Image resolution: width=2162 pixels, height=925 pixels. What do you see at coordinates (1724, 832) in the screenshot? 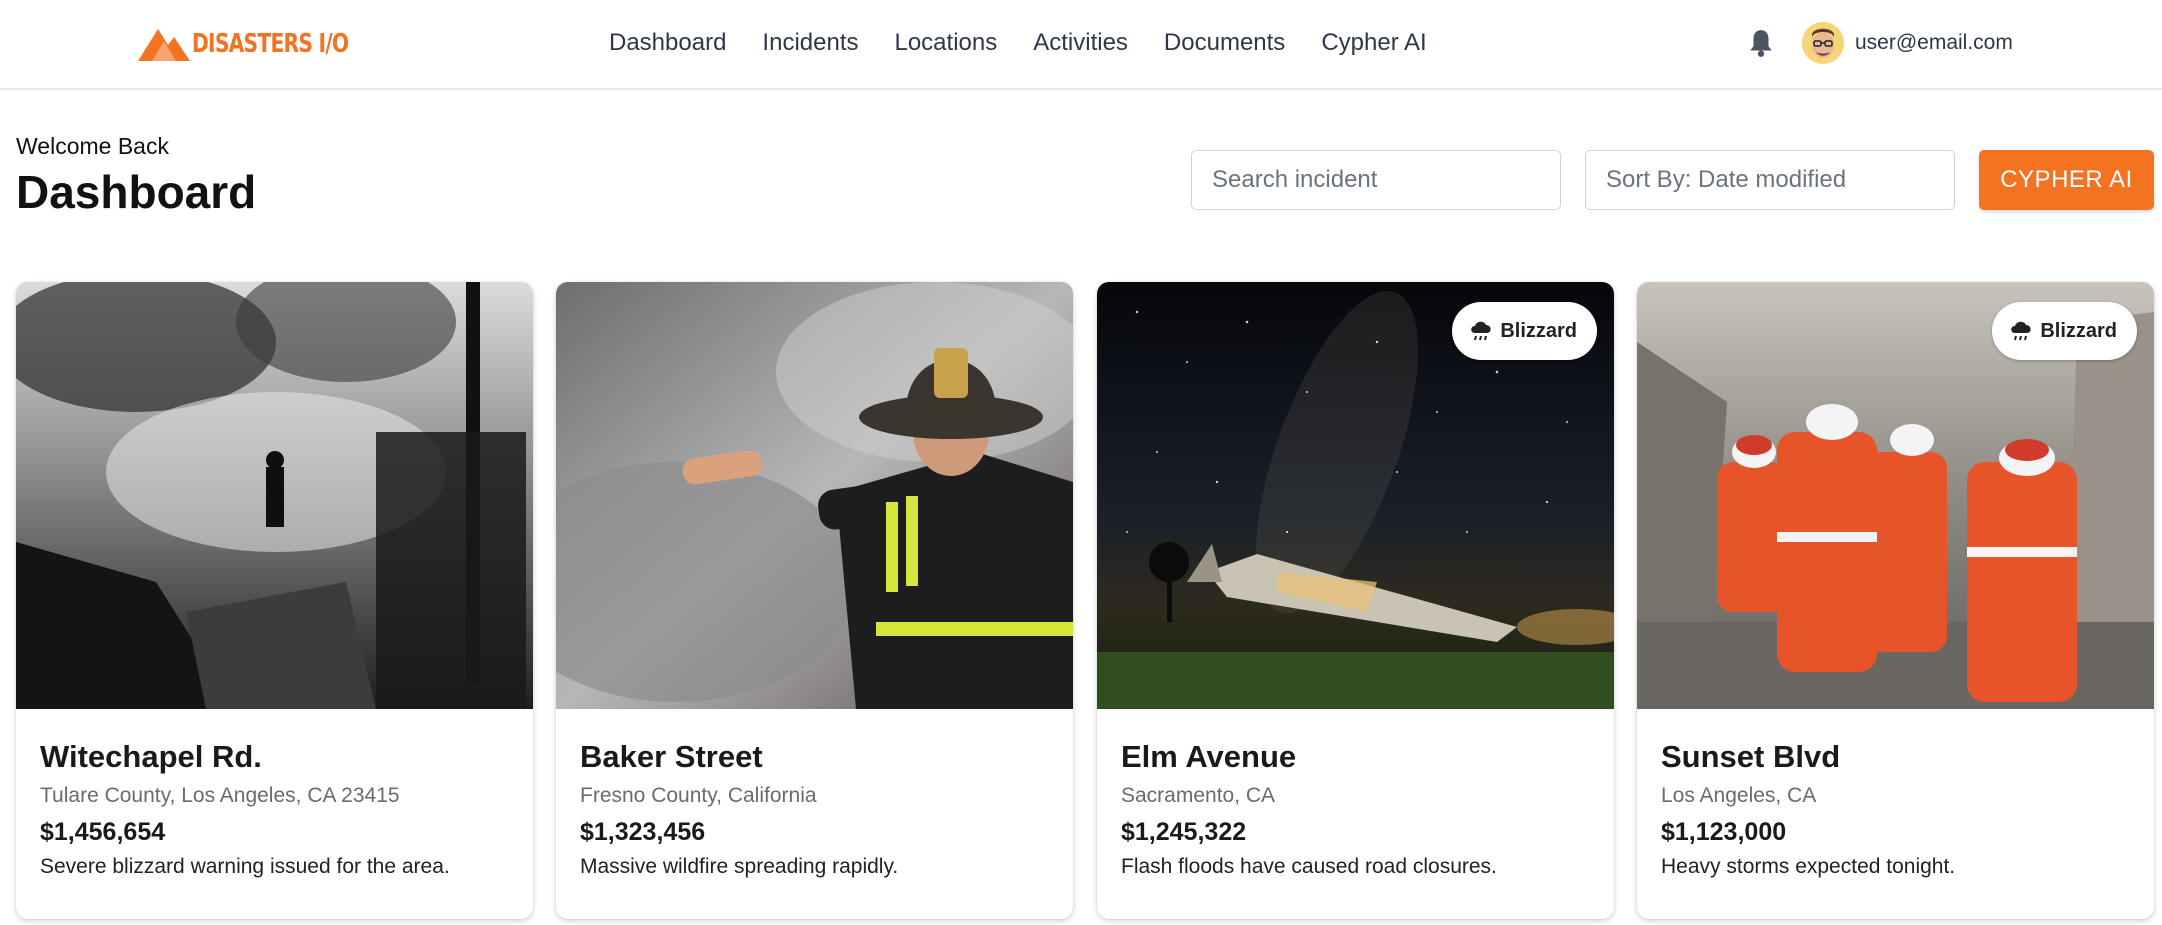
I see `card-amount: $1,123,000` at bounding box center [1724, 832].